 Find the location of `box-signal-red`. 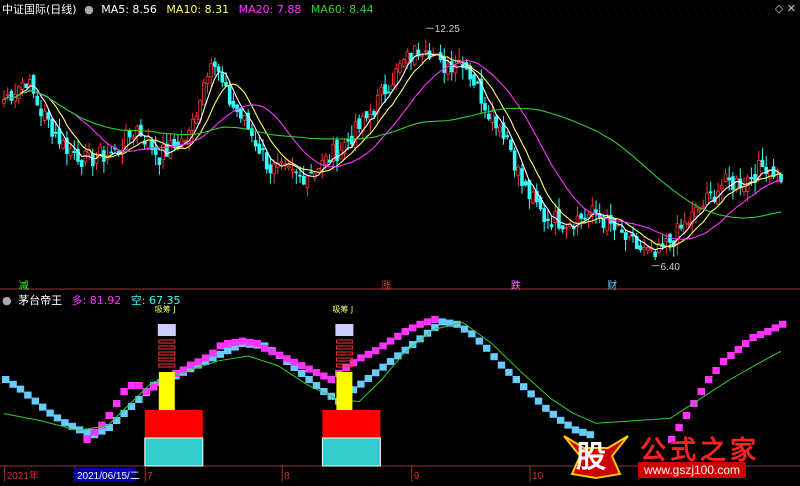

box-signal-red is located at coordinates (173, 424).